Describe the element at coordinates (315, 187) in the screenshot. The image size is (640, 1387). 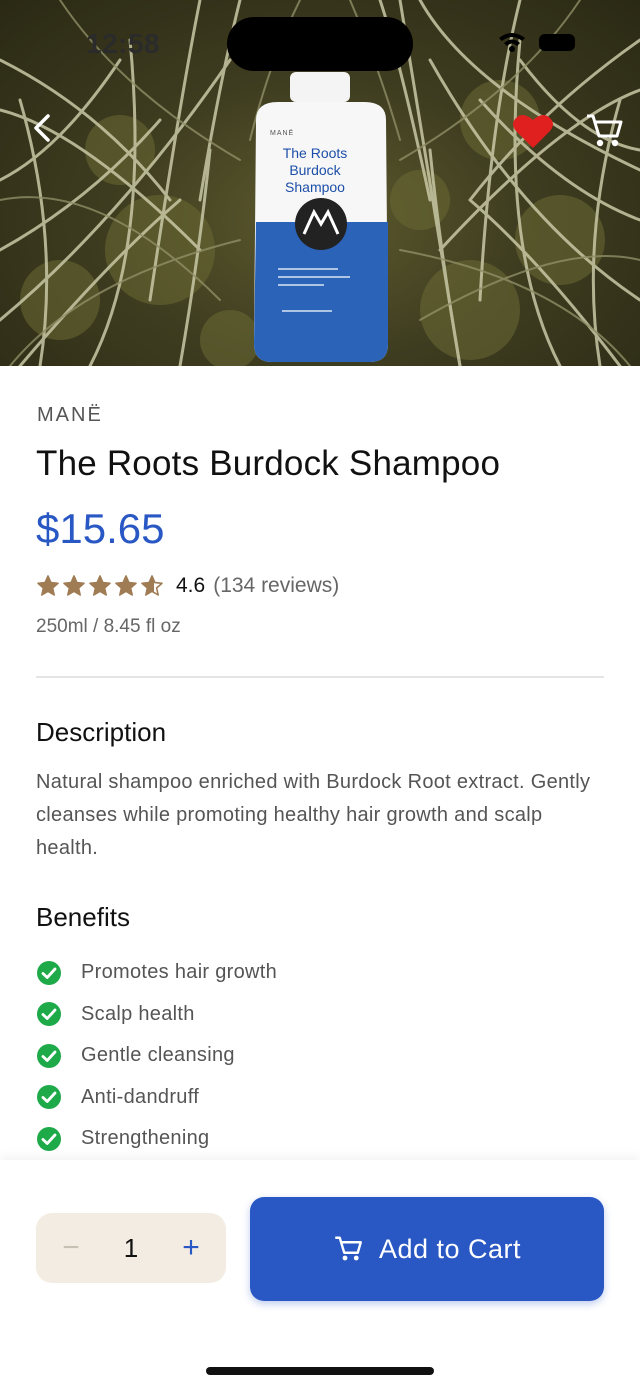
I see `bottle-name-line3: Shampoo` at that location.